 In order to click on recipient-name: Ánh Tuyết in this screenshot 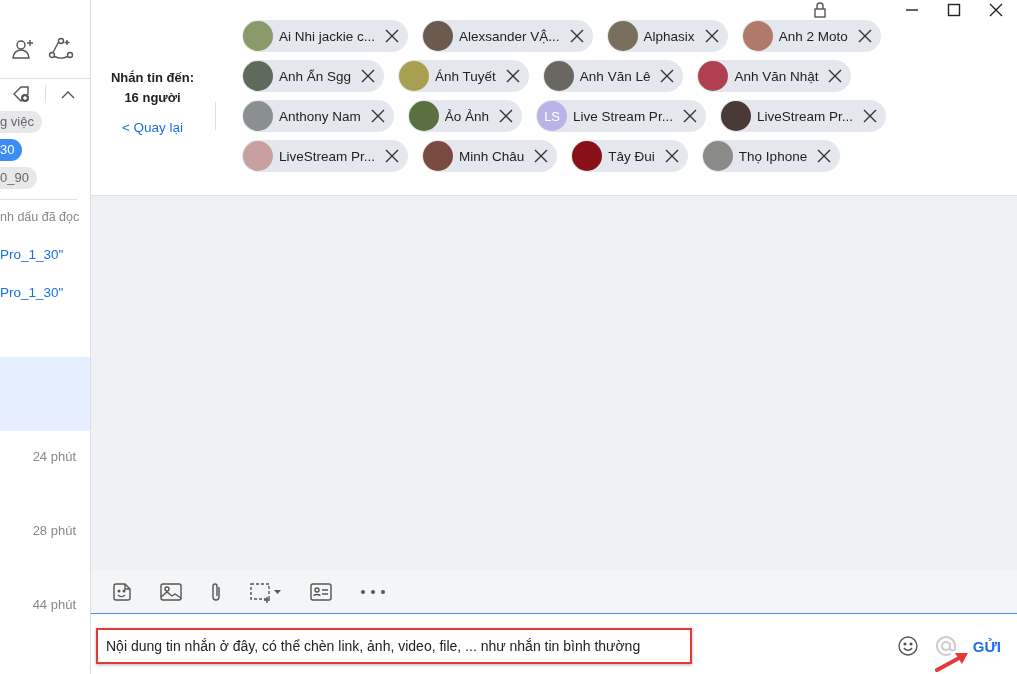, I will do `click(465, 76)`.